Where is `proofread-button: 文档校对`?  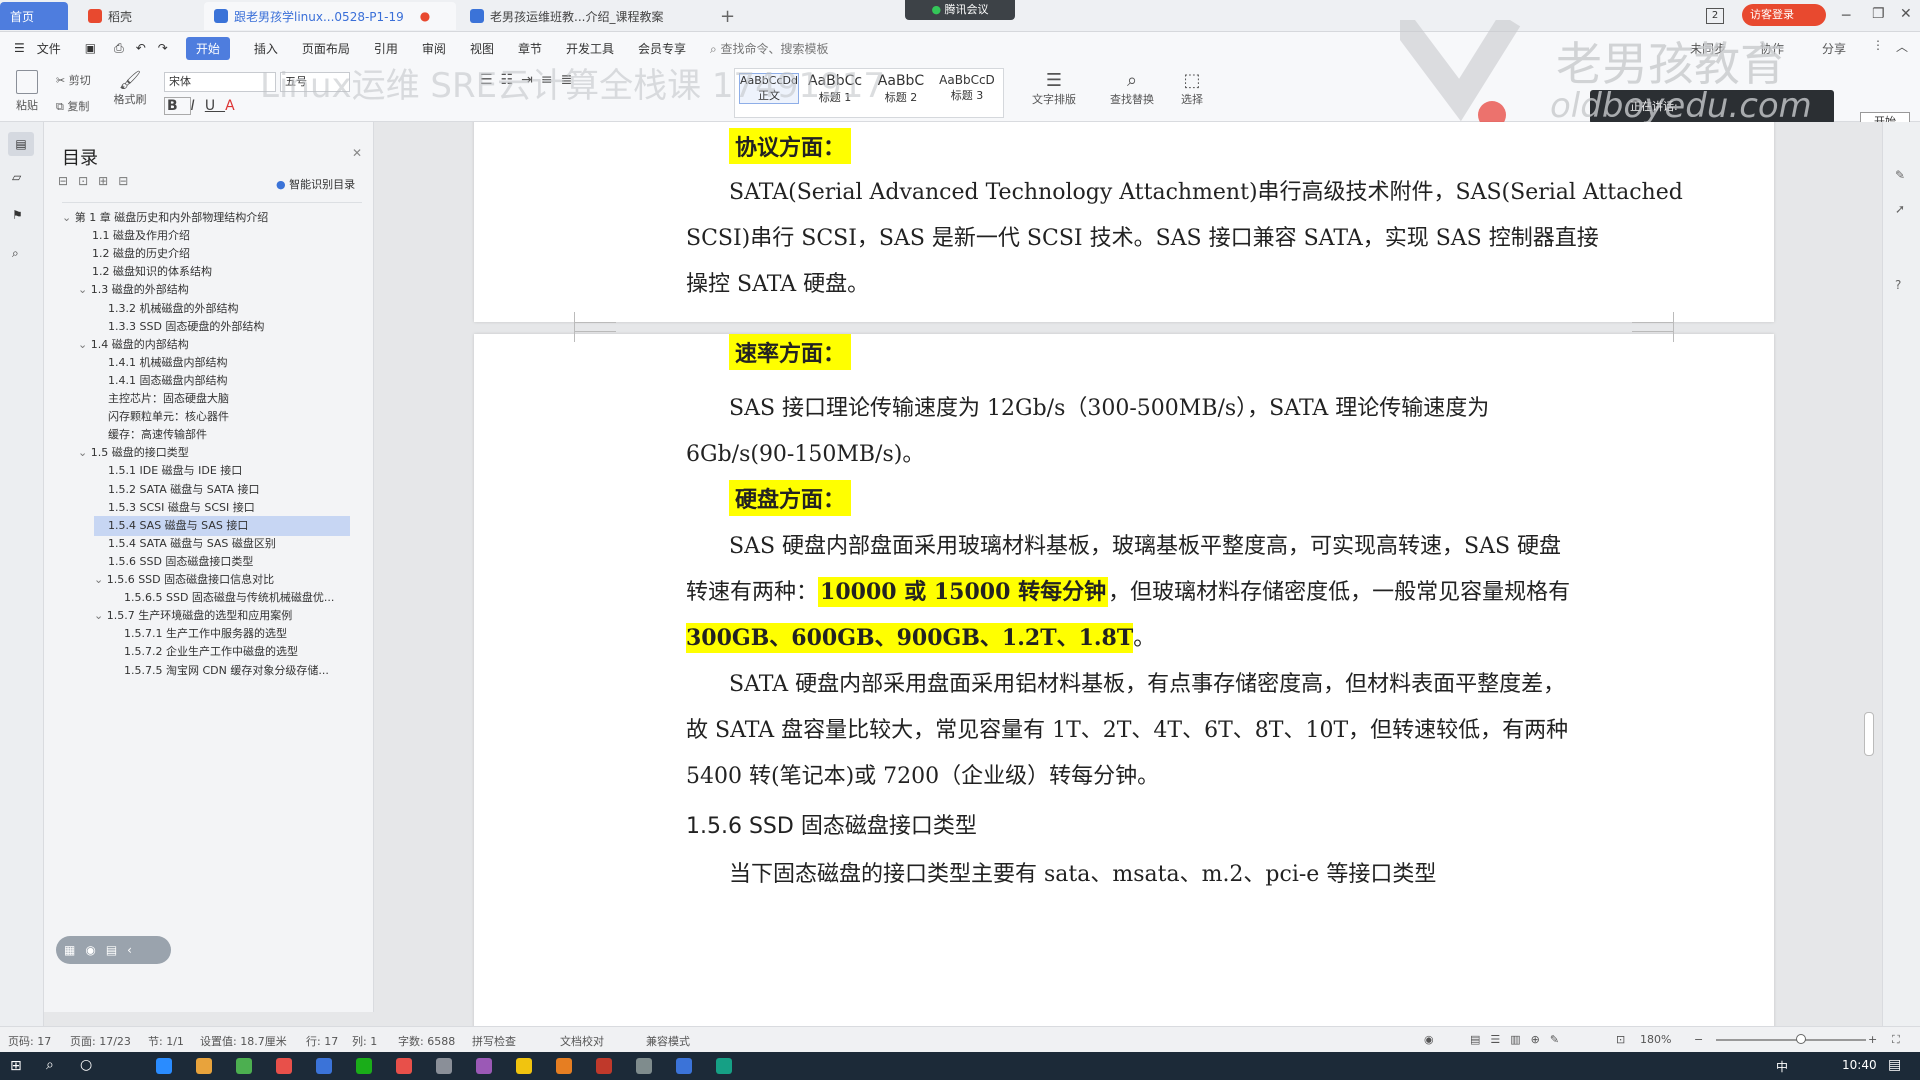
proofread-button: 文档校对 is located at coordinates (582, 1041).